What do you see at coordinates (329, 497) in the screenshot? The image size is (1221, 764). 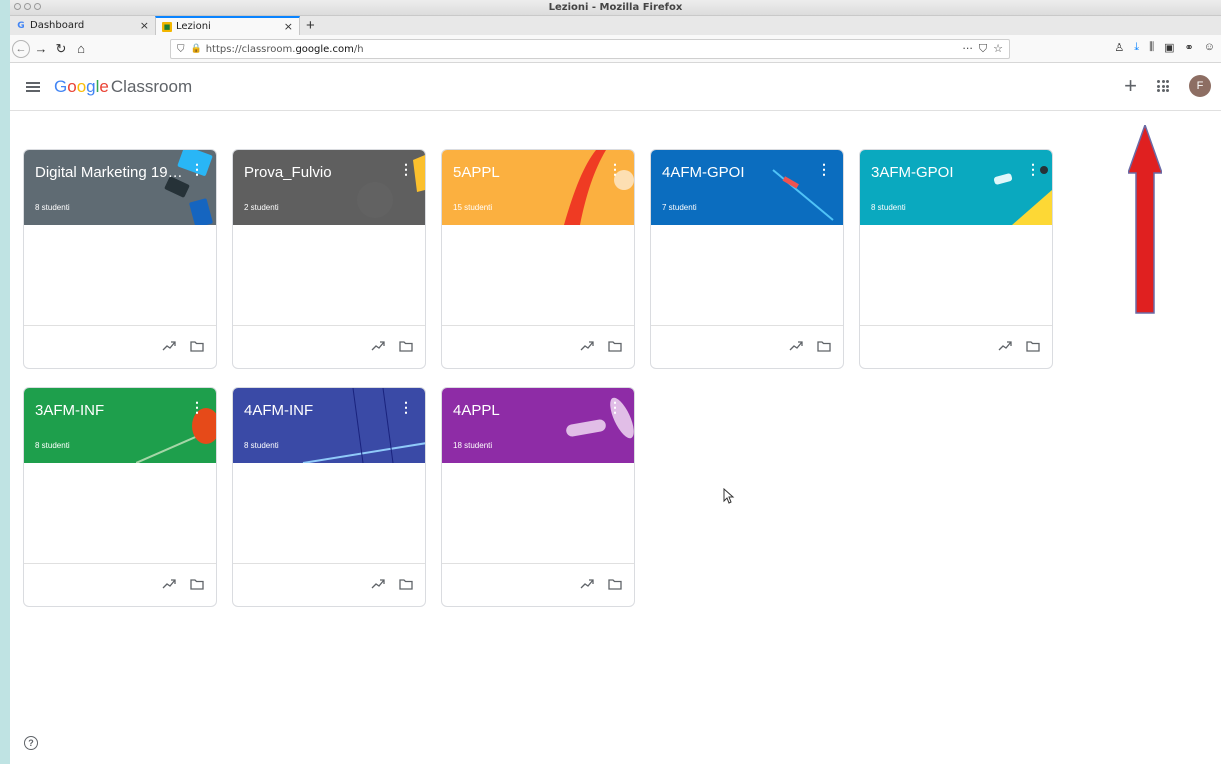 I see `class-card: 4AFM-INF 8 studenti ⋮` at bounding box center [329, 497].